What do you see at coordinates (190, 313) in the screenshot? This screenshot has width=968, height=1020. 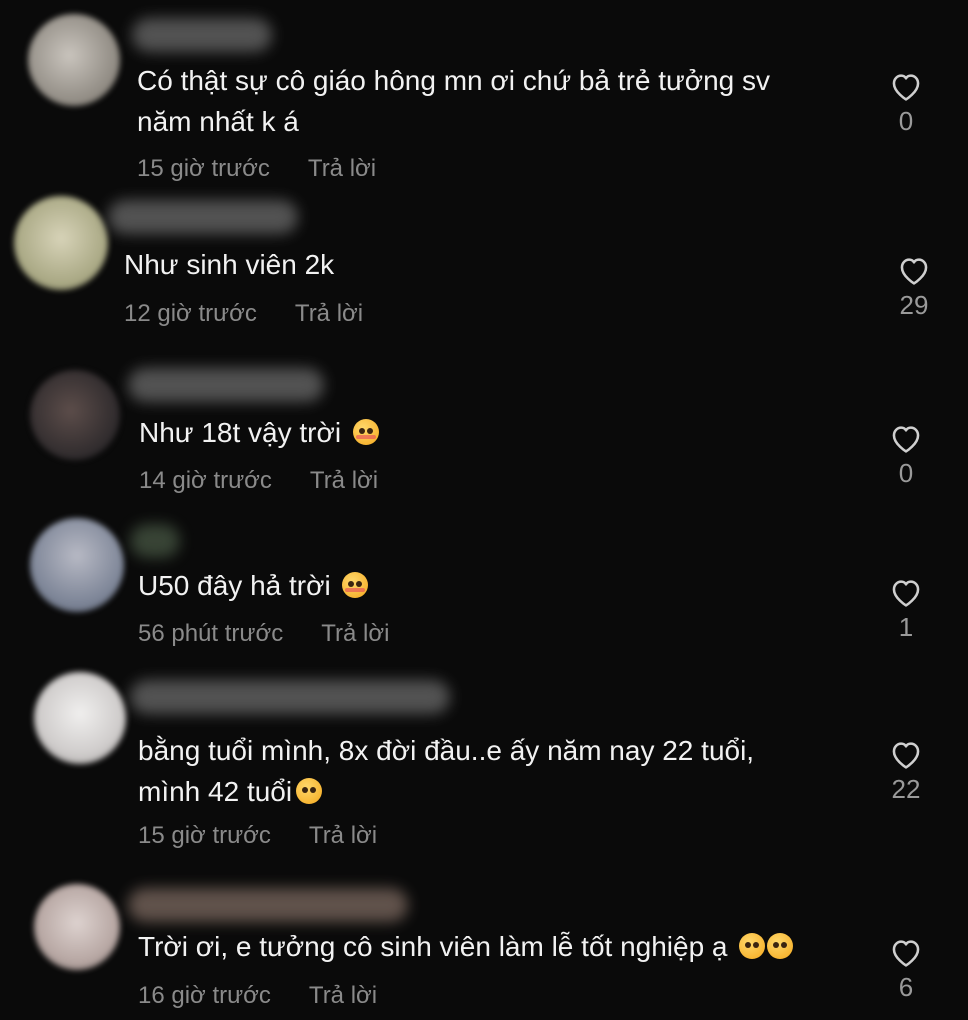 I see `comment-time: 12 giờ trước` at bounding box center [190, 313].